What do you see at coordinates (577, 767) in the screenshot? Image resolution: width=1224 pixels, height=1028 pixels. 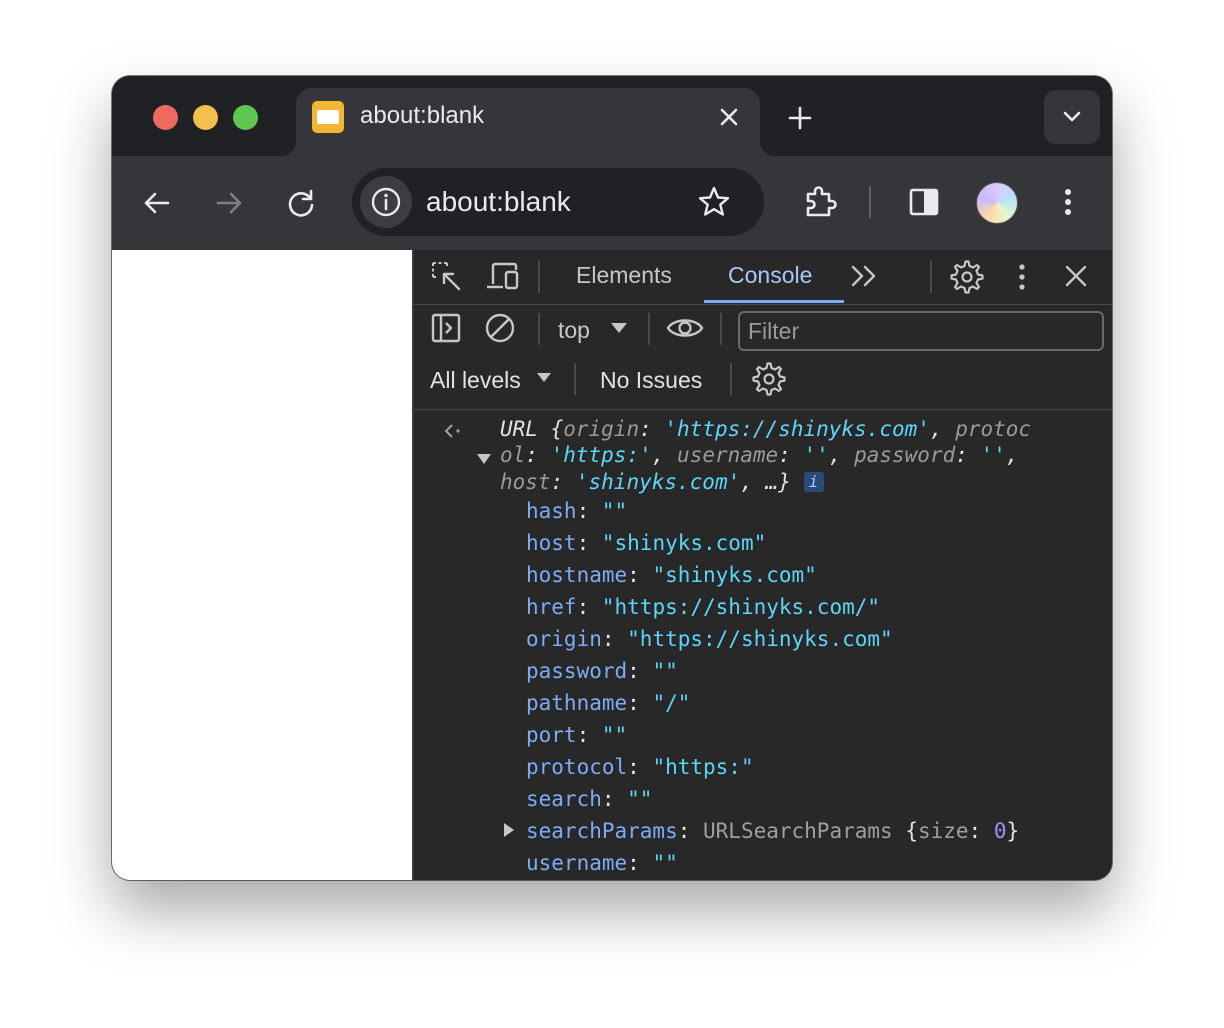 I see `property-key: protocol` at bounding box center [577, 767].